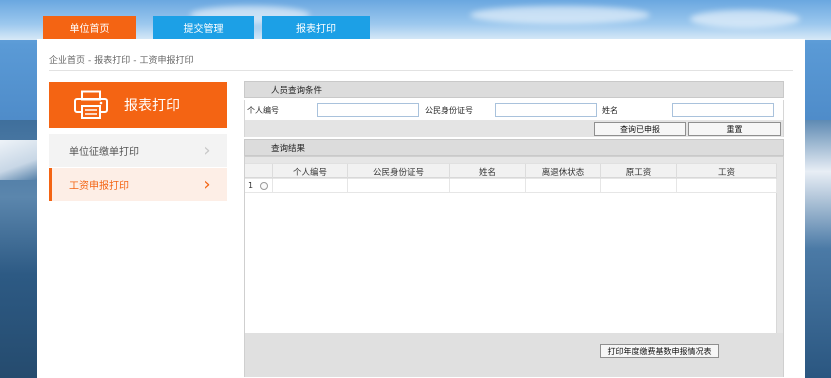 The image size is (831, 378). Describe the element at coordinates (816, 249) in the screenshot. I see `background-mountain` at that location.